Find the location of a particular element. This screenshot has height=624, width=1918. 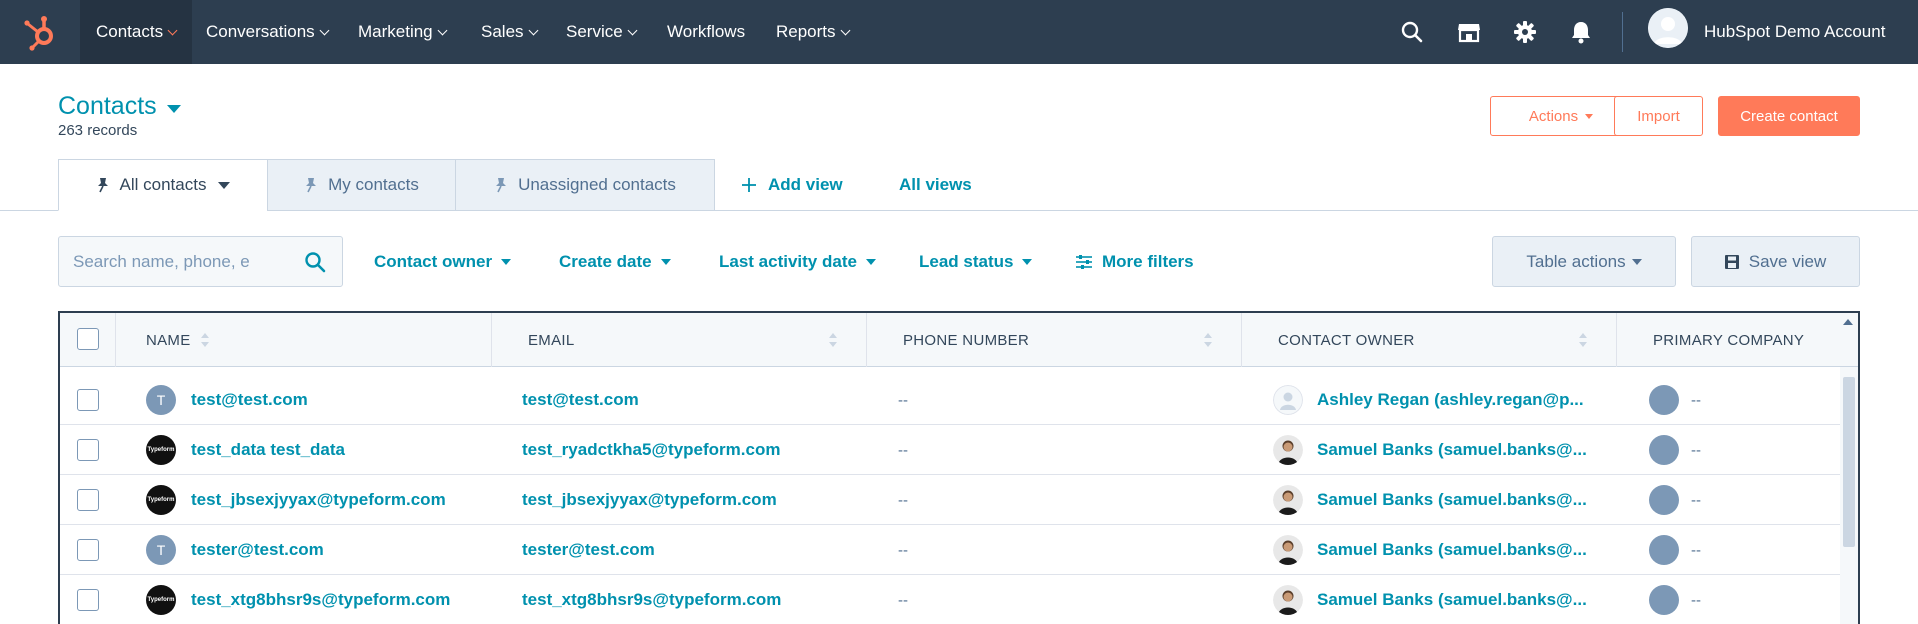

gear-icon is located at coordinates (1525, 32).